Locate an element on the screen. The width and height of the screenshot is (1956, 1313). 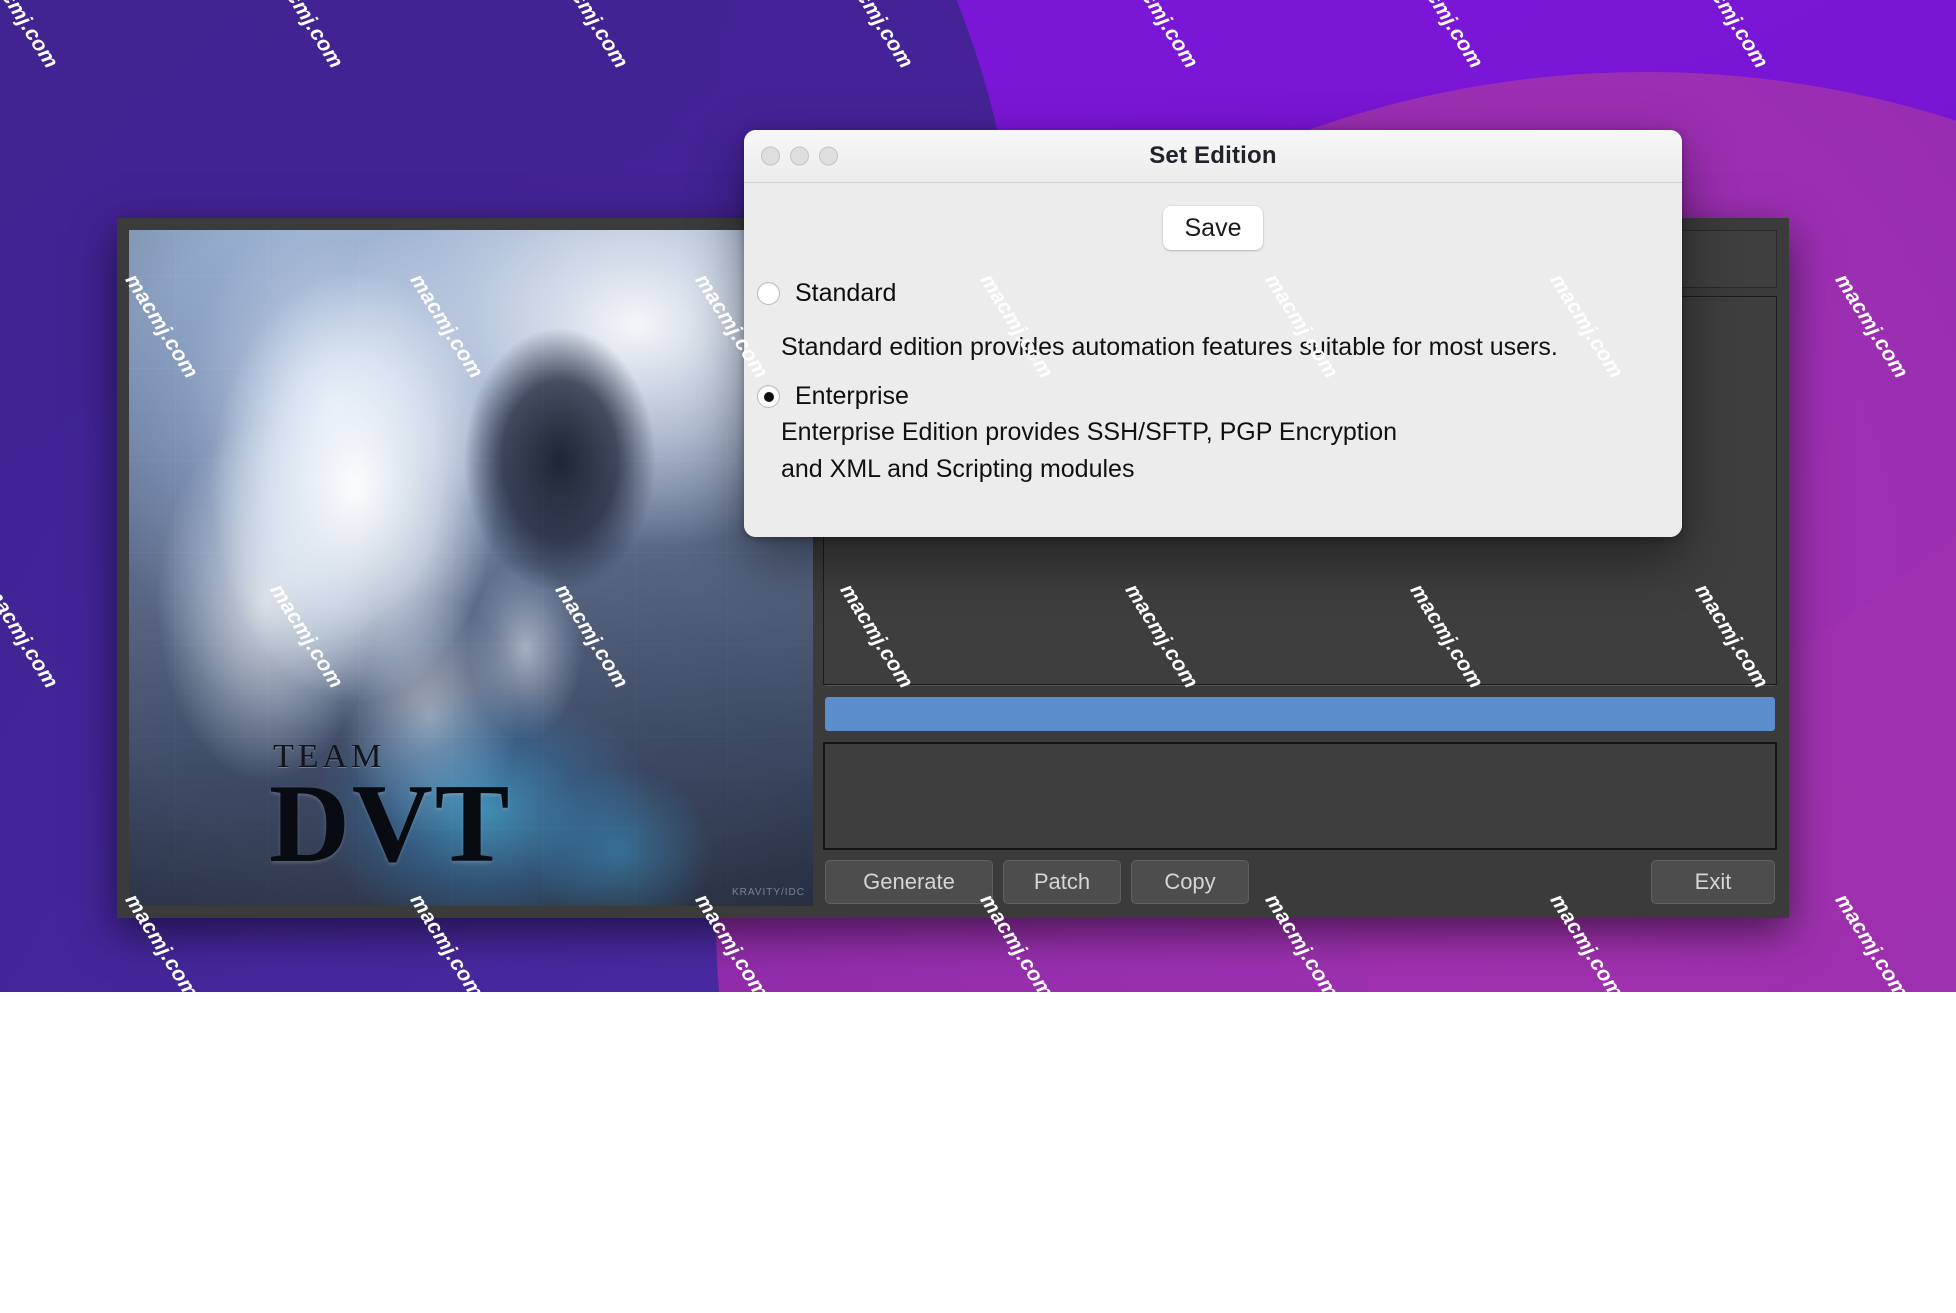
dialog-titlebar: Set Edition is located at coordinates (1213, 156).